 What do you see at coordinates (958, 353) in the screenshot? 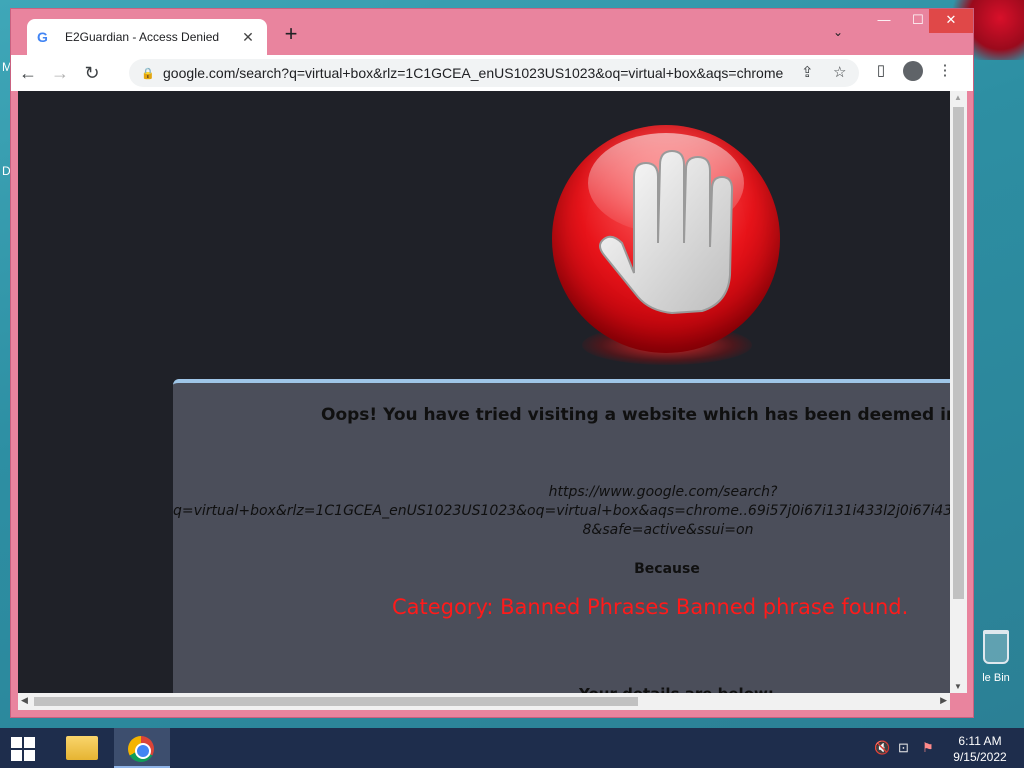
I see `vertical-scroll-thumb` at bounding box center [958, 353].